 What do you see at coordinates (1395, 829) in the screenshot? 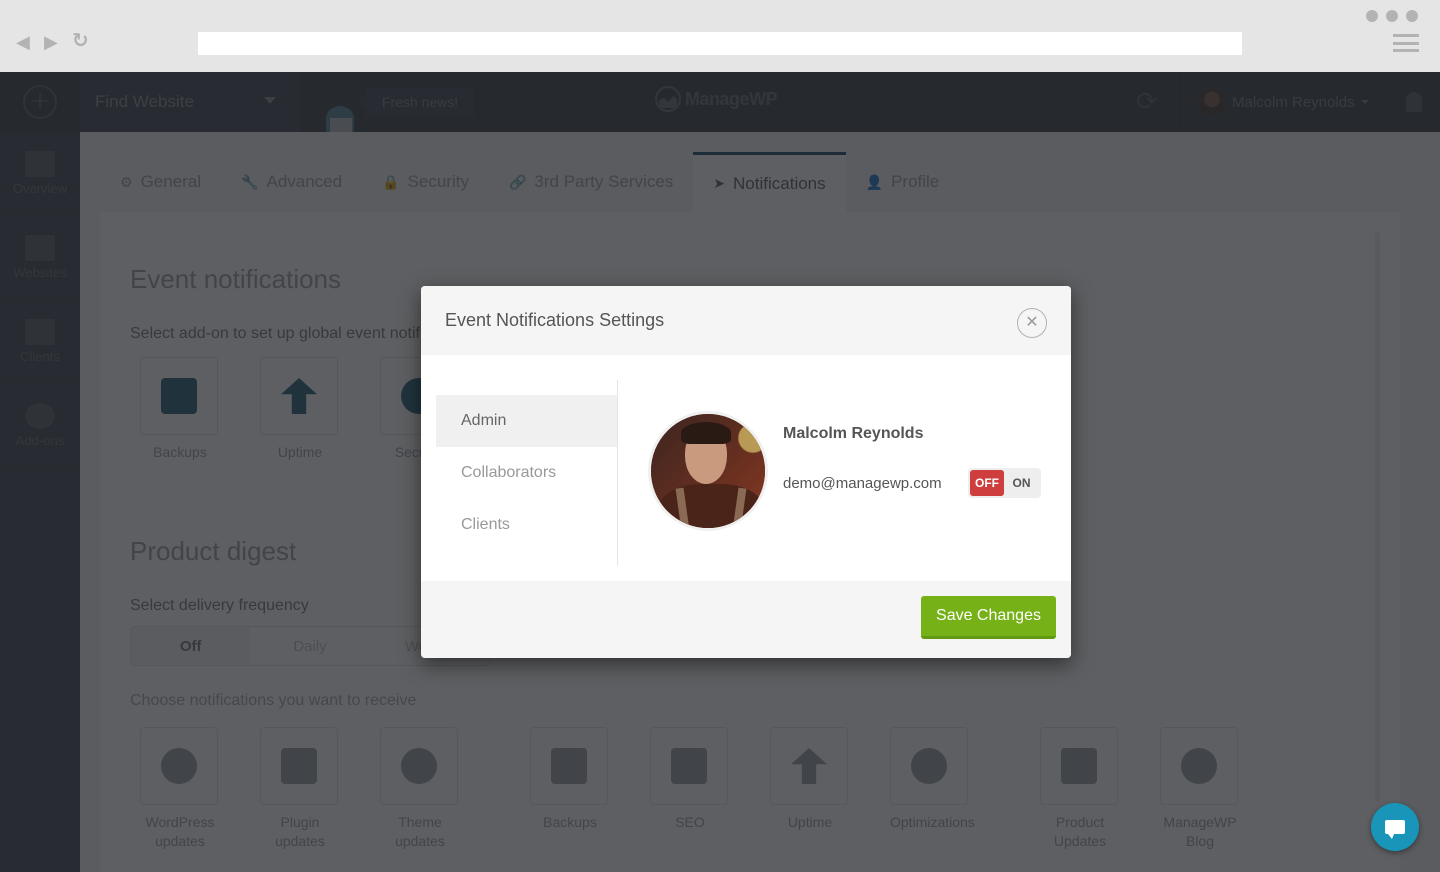
I see `chat-bubble-icon` at bounding box center [1395, 829].